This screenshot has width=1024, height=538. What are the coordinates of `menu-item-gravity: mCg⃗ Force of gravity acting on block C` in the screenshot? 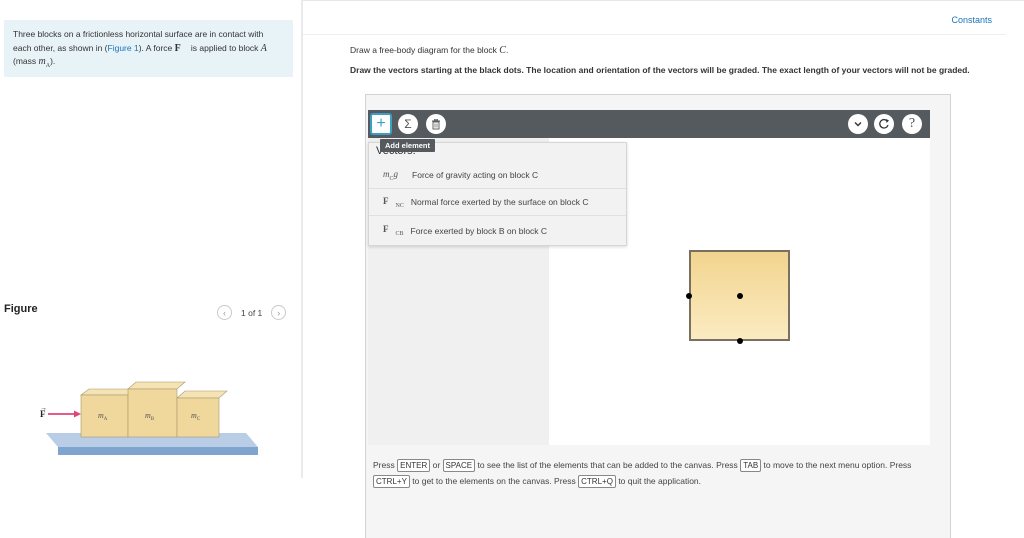 It's located at (497, 175).